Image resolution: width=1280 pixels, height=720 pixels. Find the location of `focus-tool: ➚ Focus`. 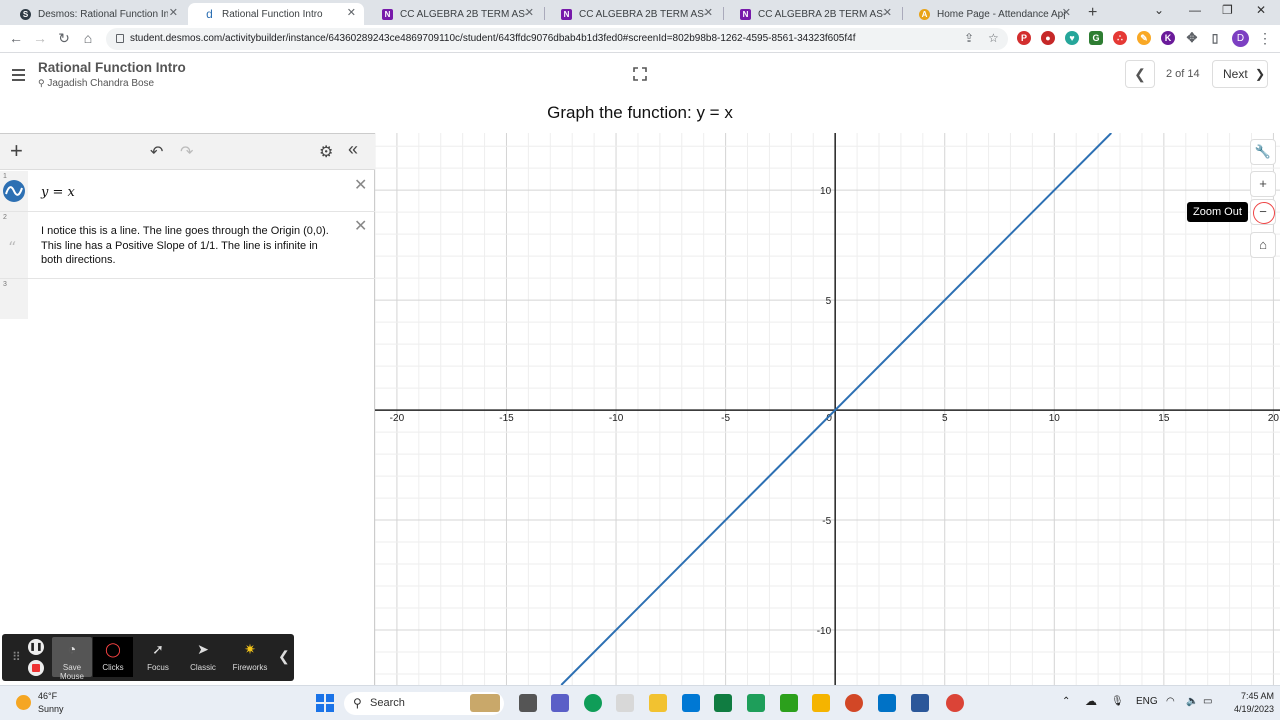

focus-tool: ➚ Focus is located at coordinates (158, 657).